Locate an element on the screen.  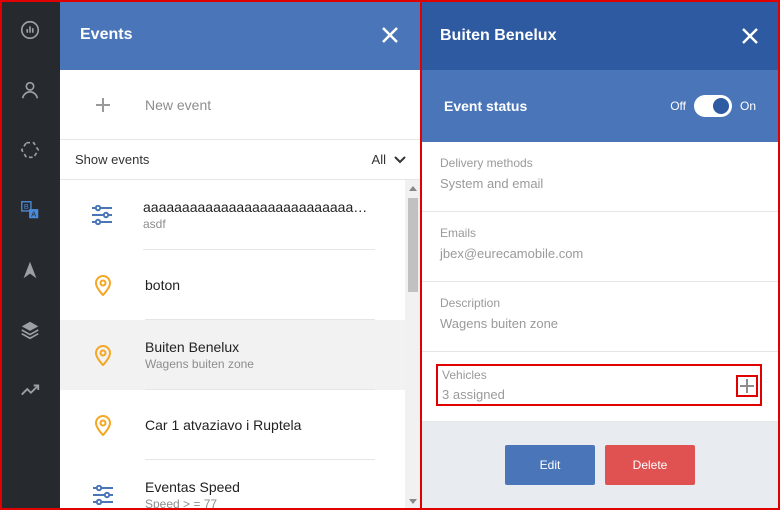
user-icon is located at coordinates (30, 90).